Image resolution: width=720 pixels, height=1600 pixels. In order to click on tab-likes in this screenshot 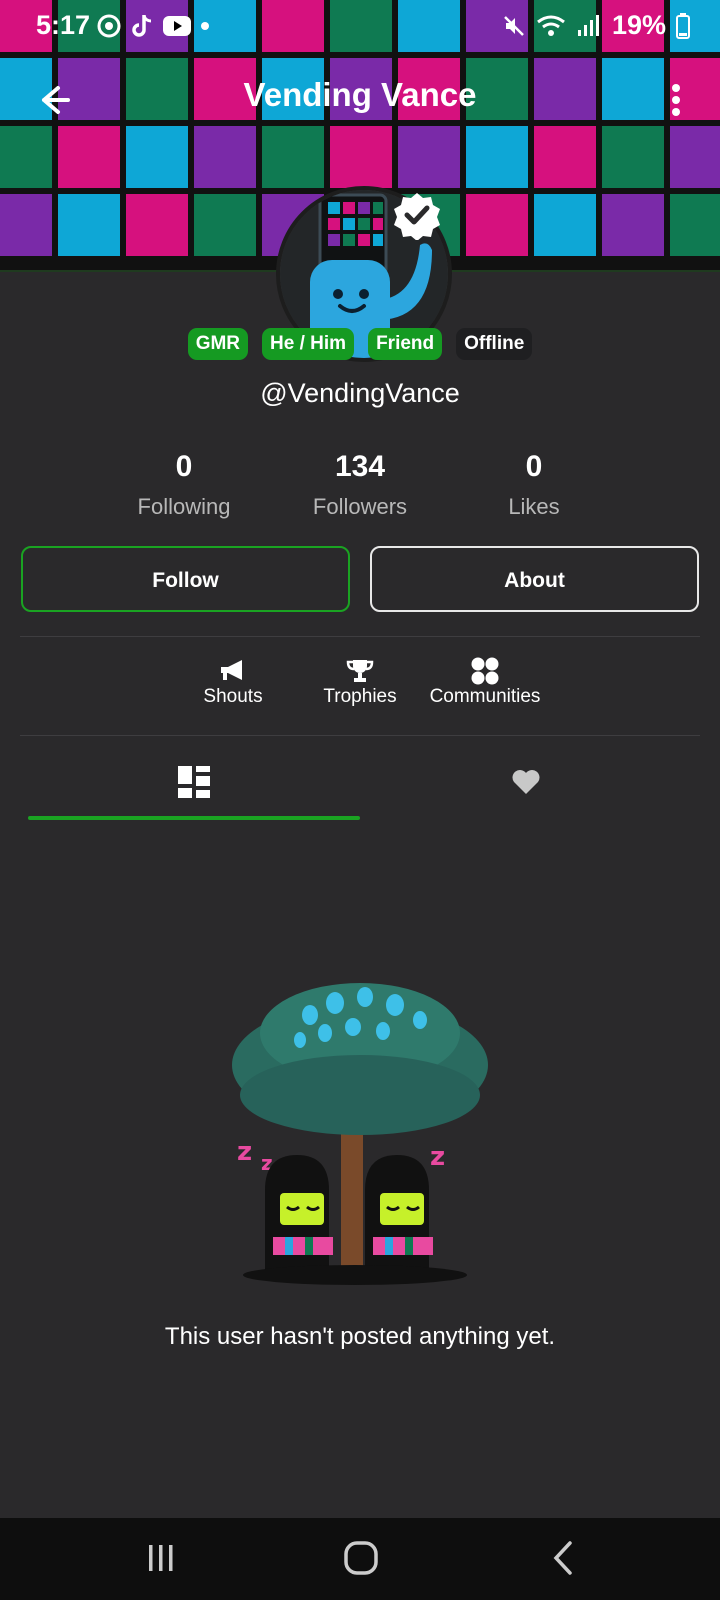, I will do `click(526, 782)`.